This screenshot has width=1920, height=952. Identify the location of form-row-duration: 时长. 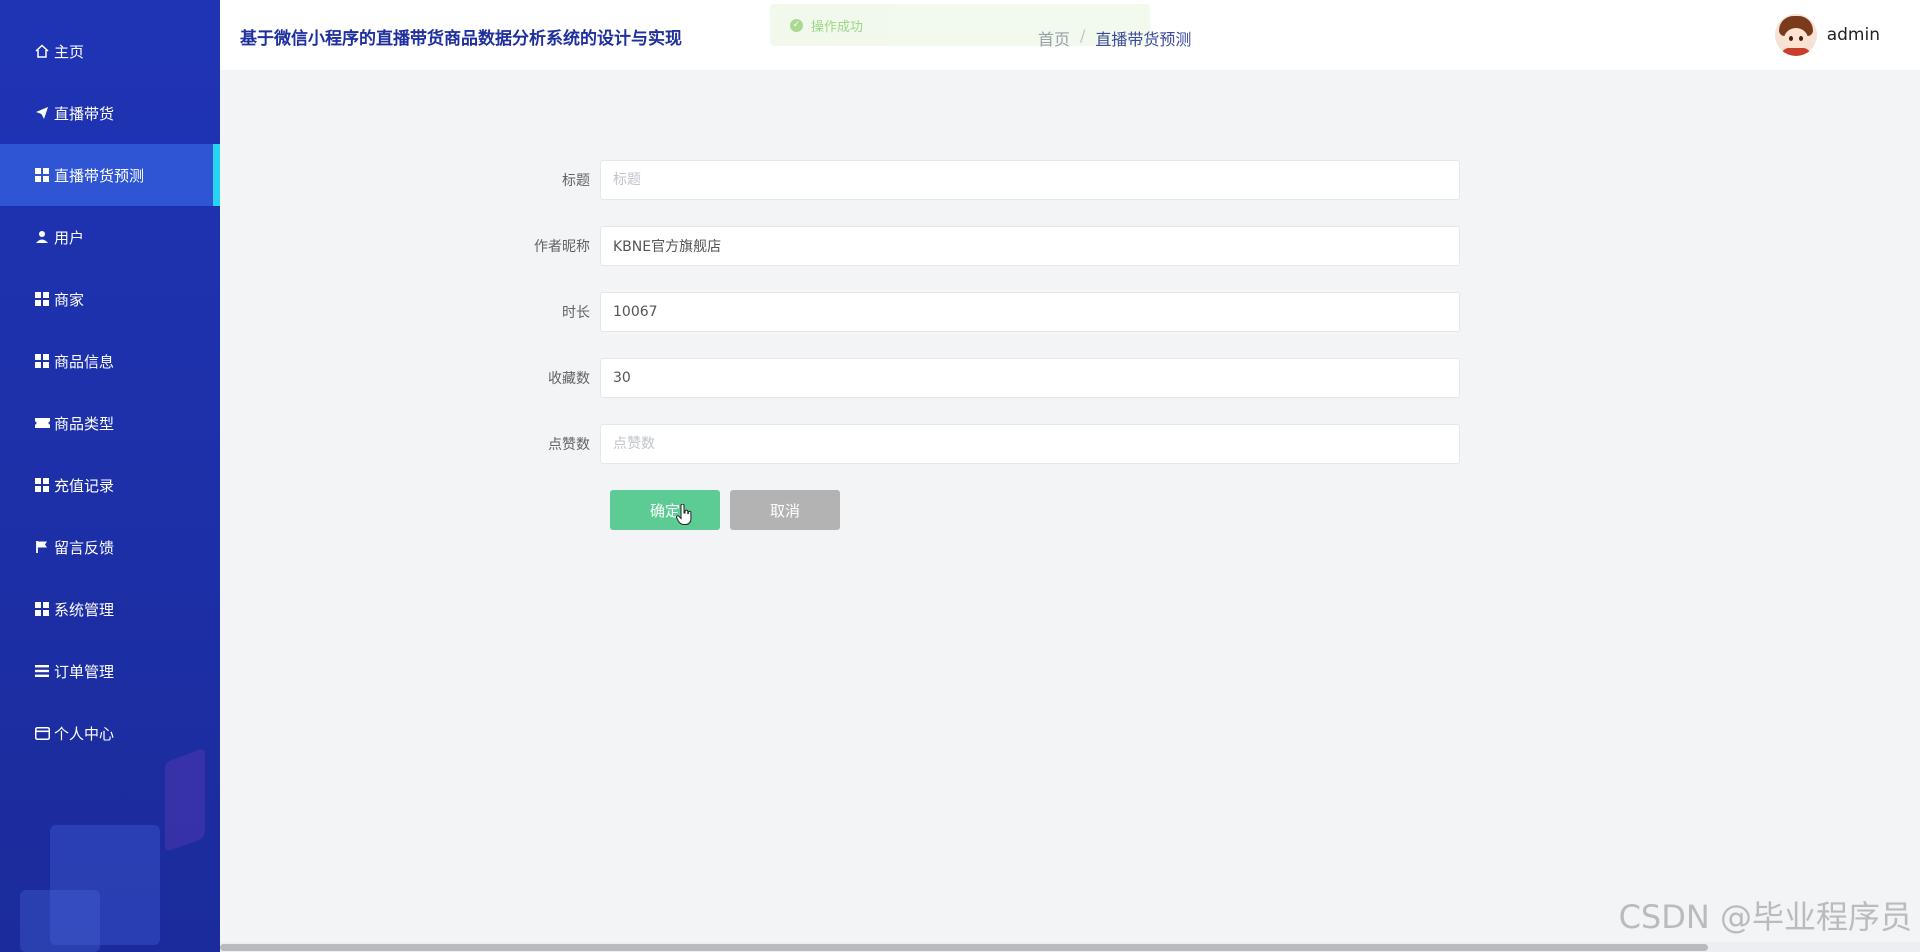
(990, 312).